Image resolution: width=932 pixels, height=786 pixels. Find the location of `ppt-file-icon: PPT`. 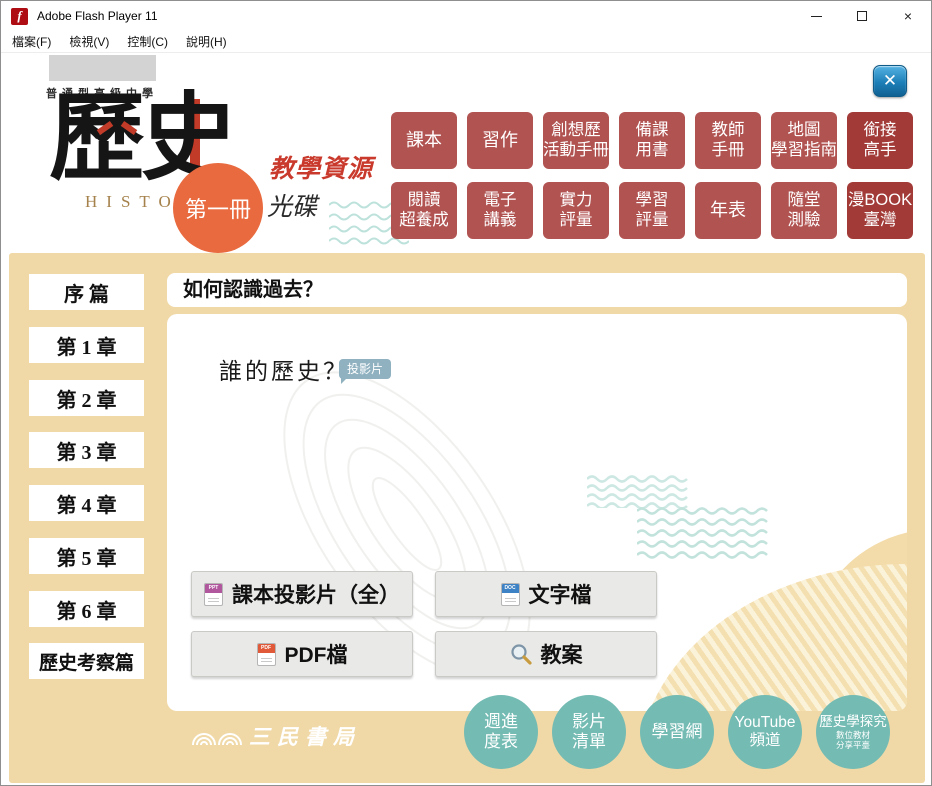

ppt-file-icon: PPT is located at coordinates (213, 594).